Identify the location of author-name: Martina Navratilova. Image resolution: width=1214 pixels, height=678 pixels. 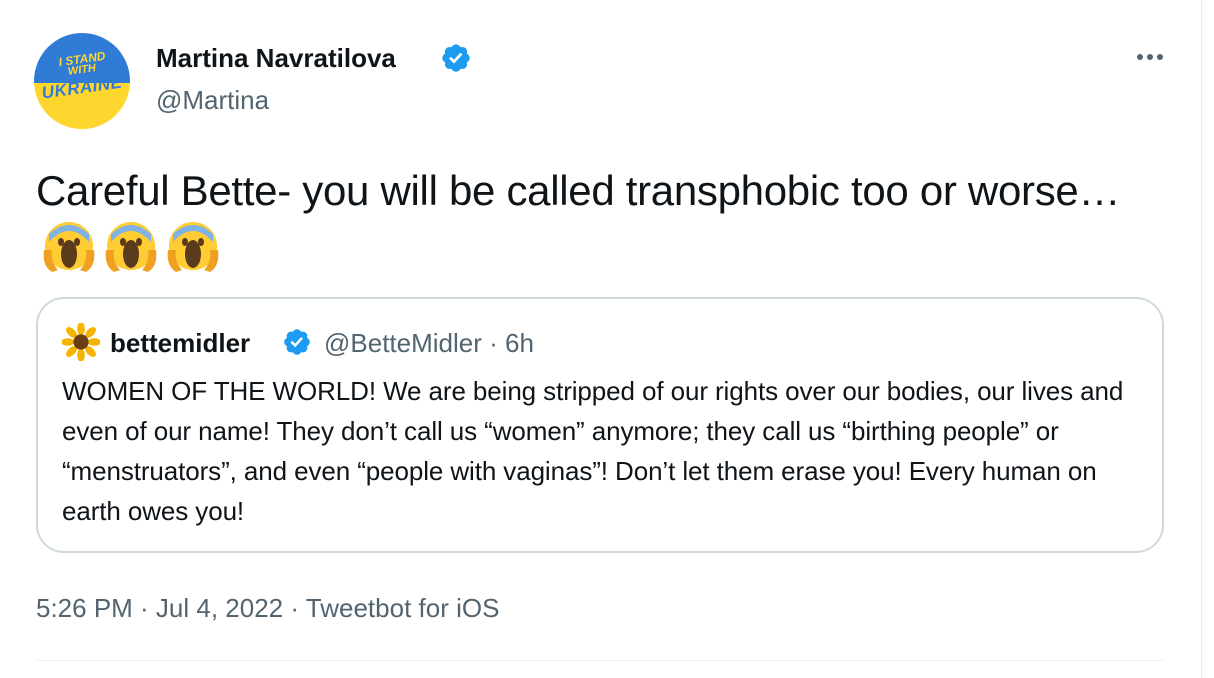
(276, 58).